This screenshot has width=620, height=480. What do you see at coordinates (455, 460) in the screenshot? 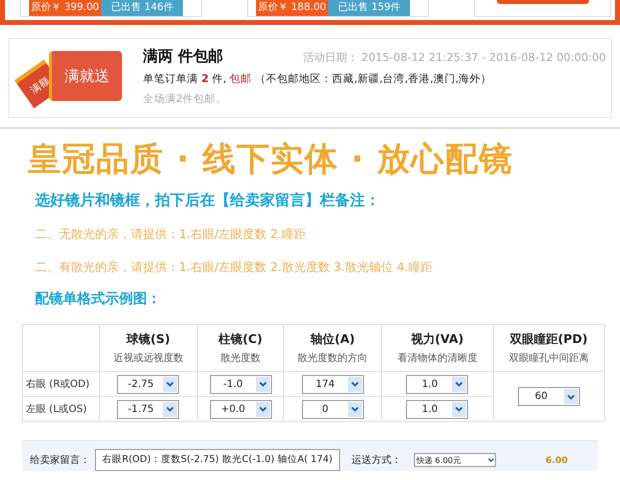
I see `shipping-dropdown: 快递 6.00元` at bounding box center [455, 460].